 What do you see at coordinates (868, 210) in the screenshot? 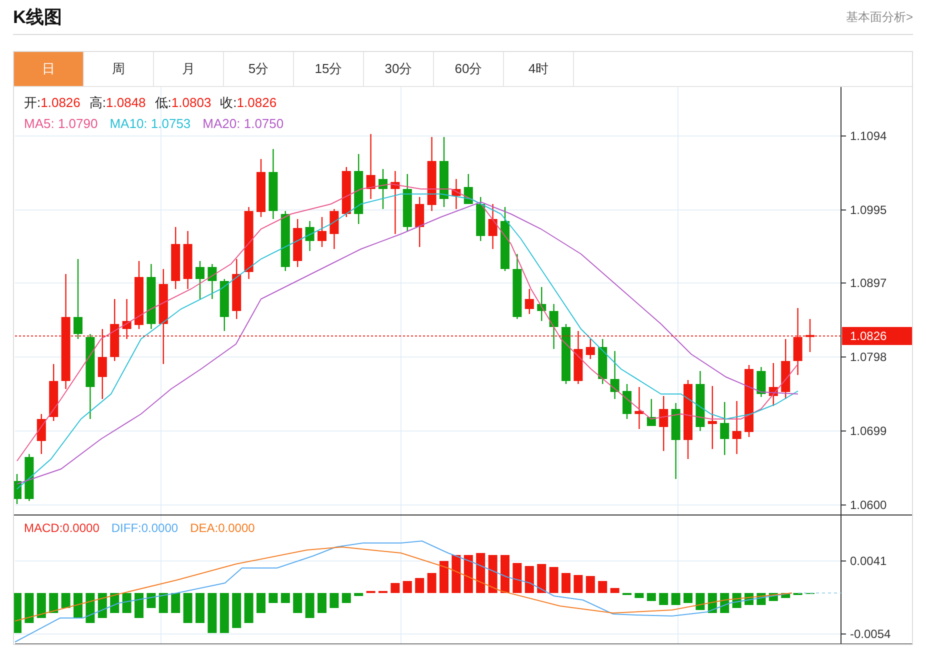
I see `price-axis-label: 1.0995` at bounding box center [868, 210].